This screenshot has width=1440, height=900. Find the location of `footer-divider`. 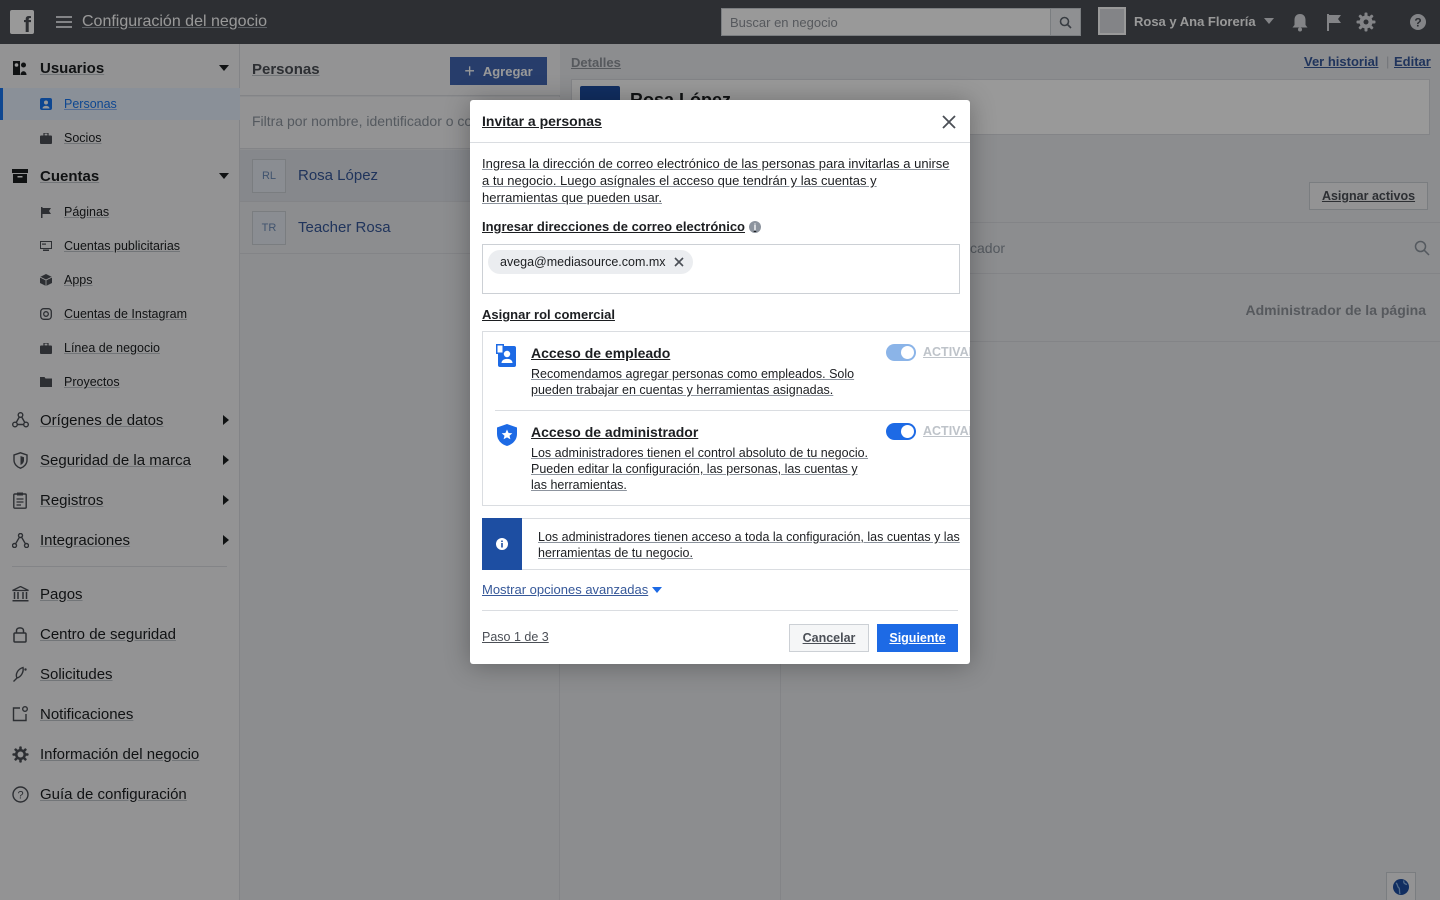

footer-divider is located at coordinates (720, 610).